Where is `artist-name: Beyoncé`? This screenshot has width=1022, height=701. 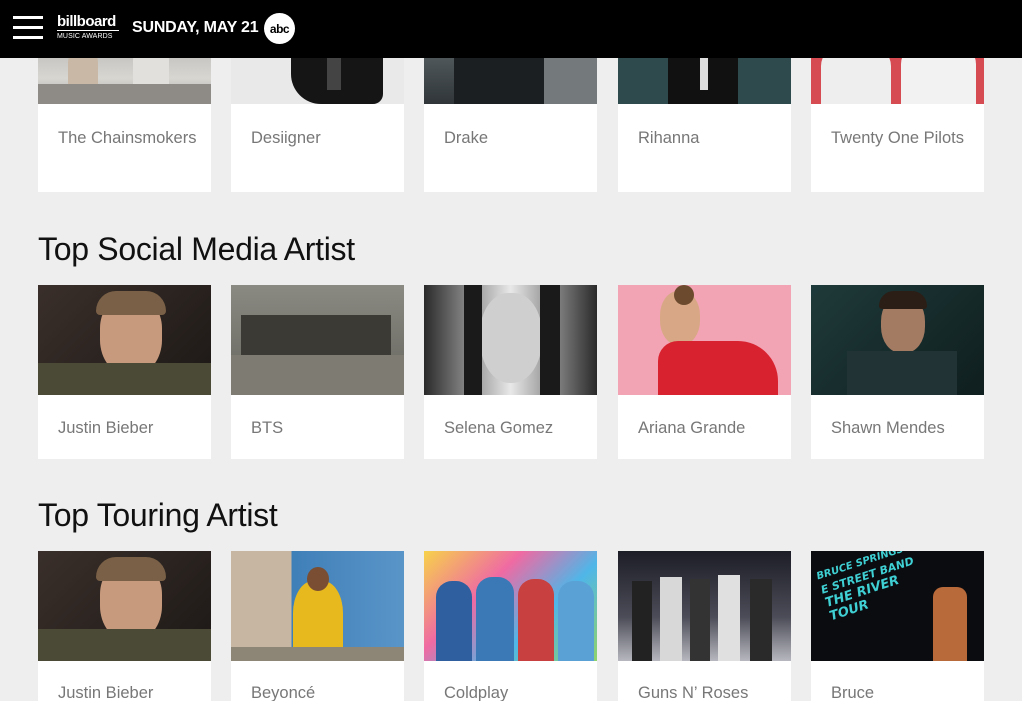 artist-name: Beyoncé is located at coordinates (283, 692).